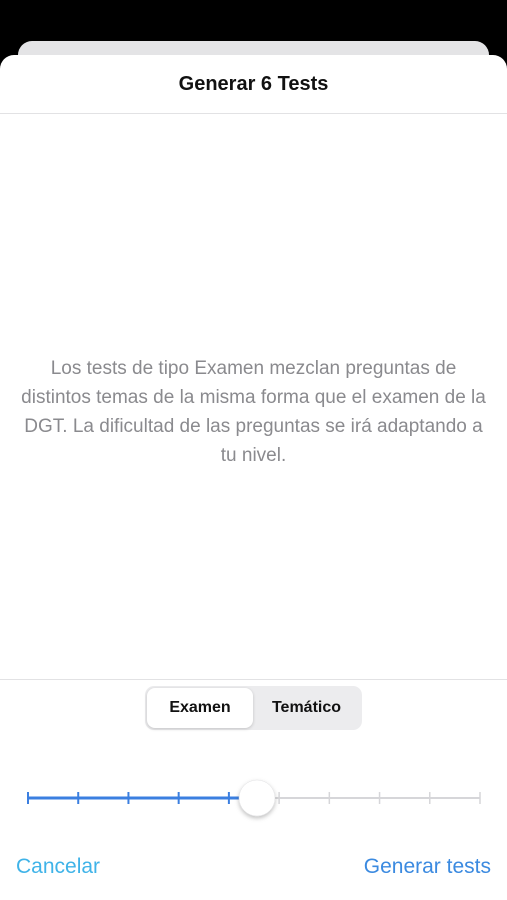 The height and width of the screenshot is (900, 507). I want to click on test-type-segmented-control: Examen Temático, so click(253, 708).